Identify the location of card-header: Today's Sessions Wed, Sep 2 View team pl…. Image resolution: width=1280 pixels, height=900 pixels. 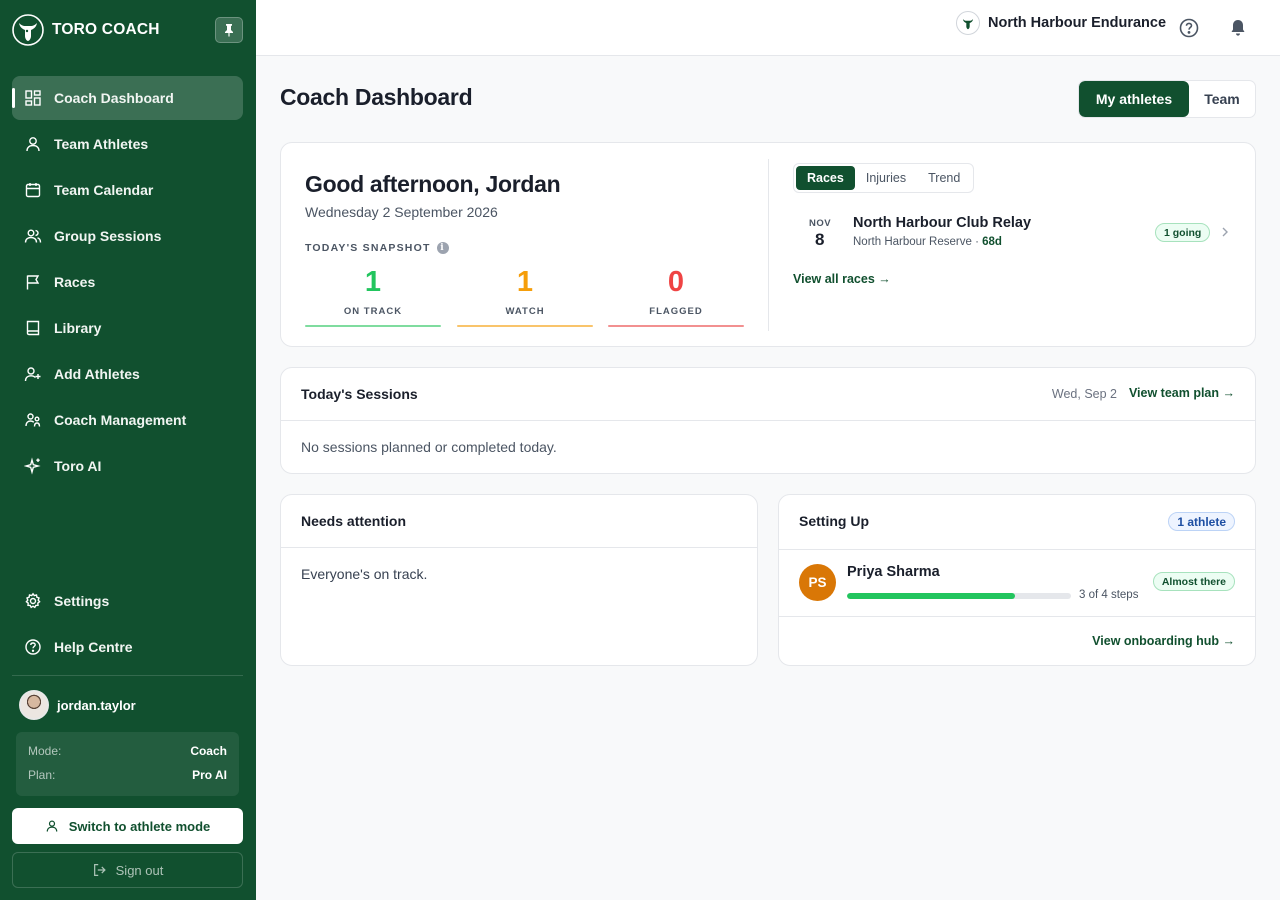
(768, 394).